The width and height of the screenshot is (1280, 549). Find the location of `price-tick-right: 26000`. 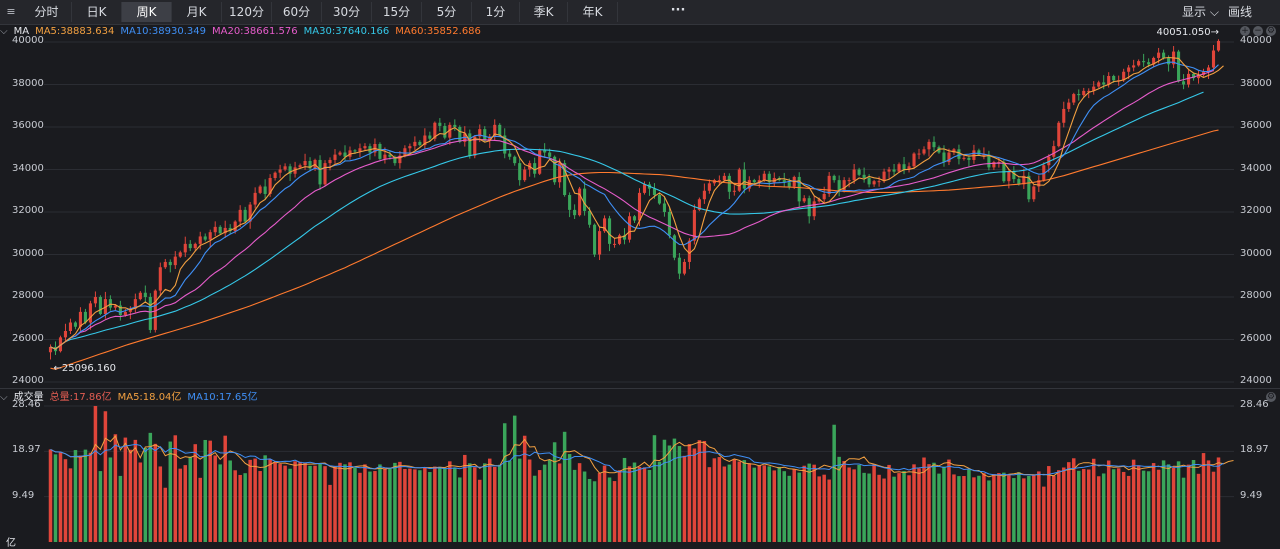

price-tick-right: 26000 is located at coordinates (1256, 338).